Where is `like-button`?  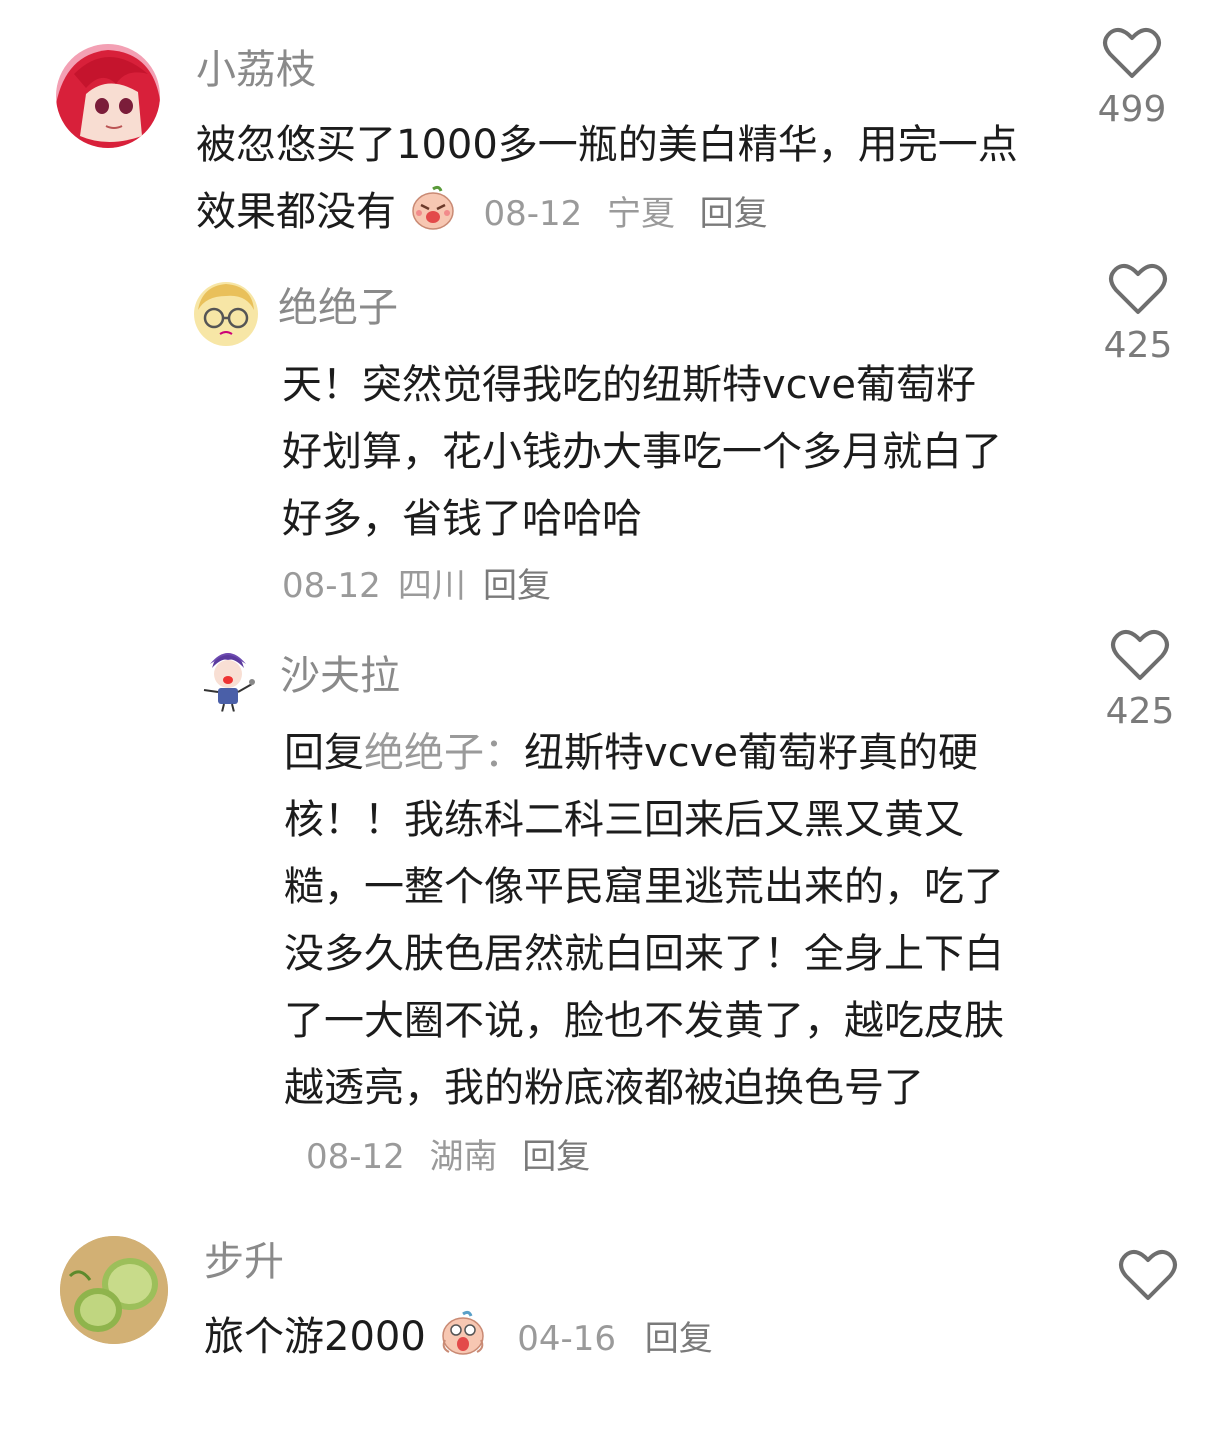 like-button is located at coordinates (1148, 1275).